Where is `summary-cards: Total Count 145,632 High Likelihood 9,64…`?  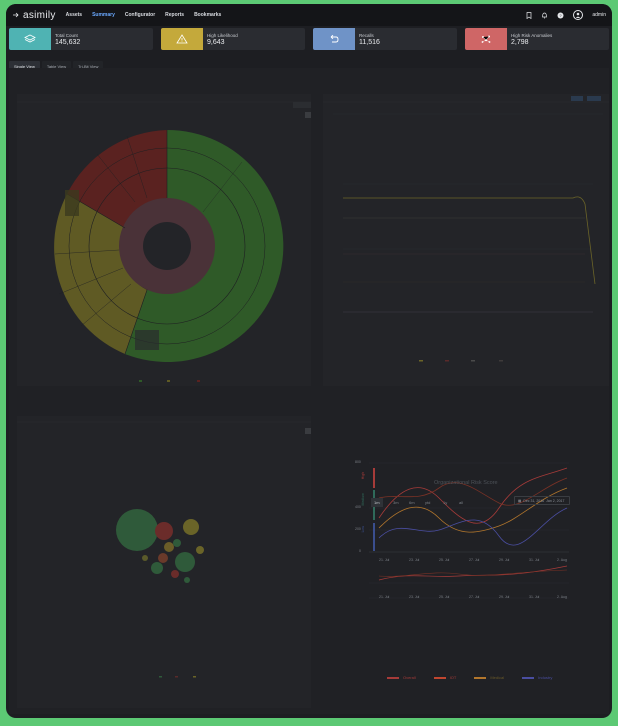 summary-cards: Total Count 145,632 High Likelihood 9,64… is located at coordinates (309, 39).